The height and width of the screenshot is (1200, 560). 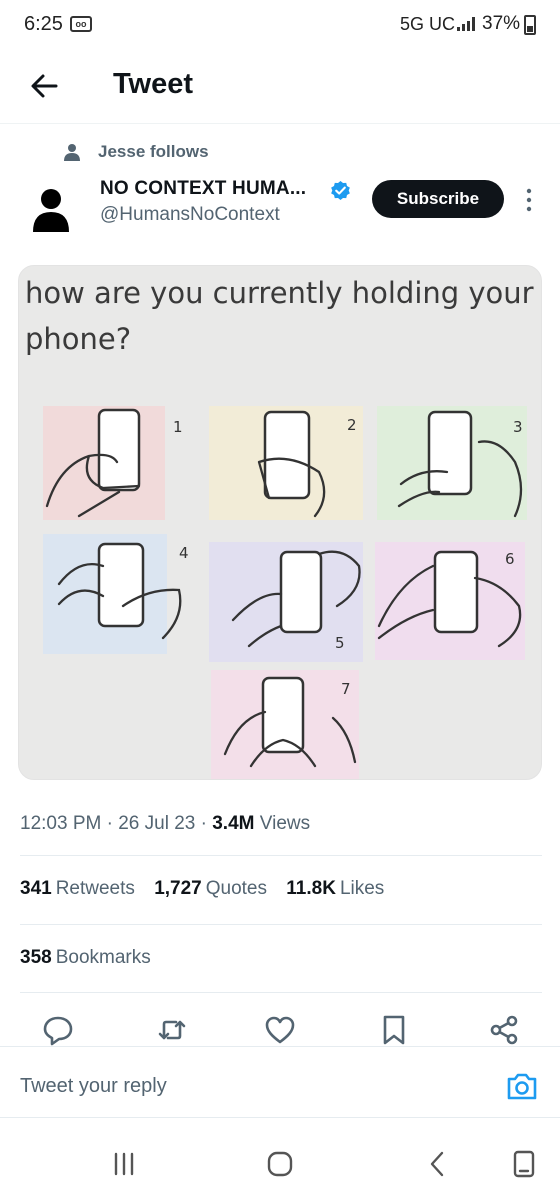 What do you see at coordinates (466, 24) in the screenshot?
I see `signal-icon` at bounding box center [466, 24].